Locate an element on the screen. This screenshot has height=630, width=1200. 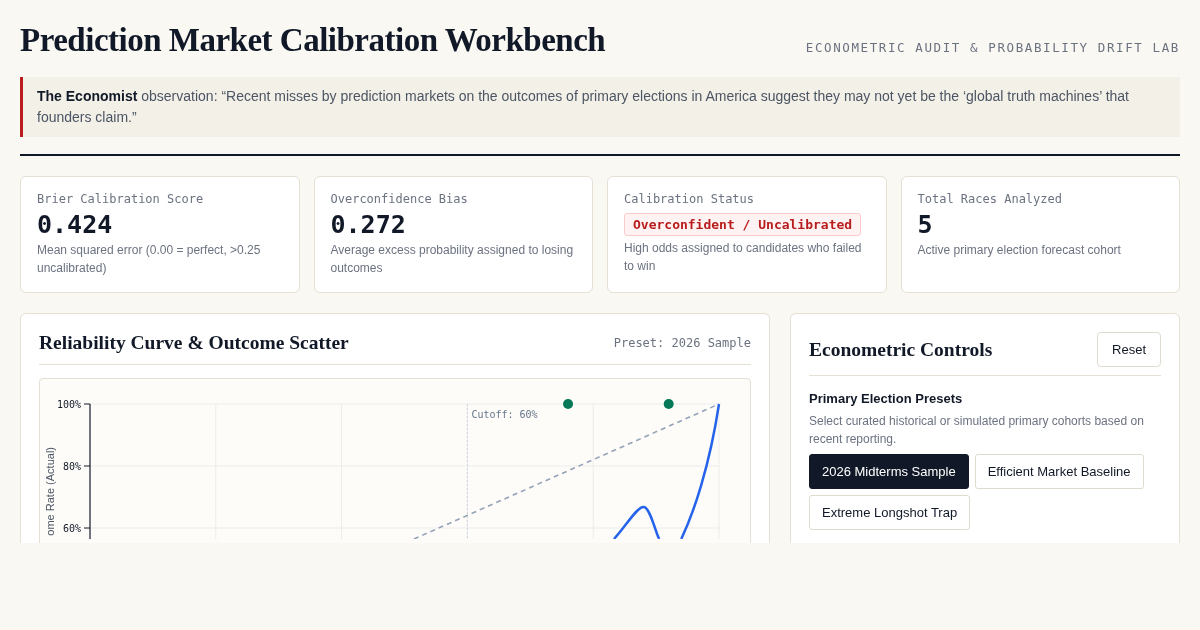
y-axis-title: ome Rate (Actual) is located at coordinates (50, 491).